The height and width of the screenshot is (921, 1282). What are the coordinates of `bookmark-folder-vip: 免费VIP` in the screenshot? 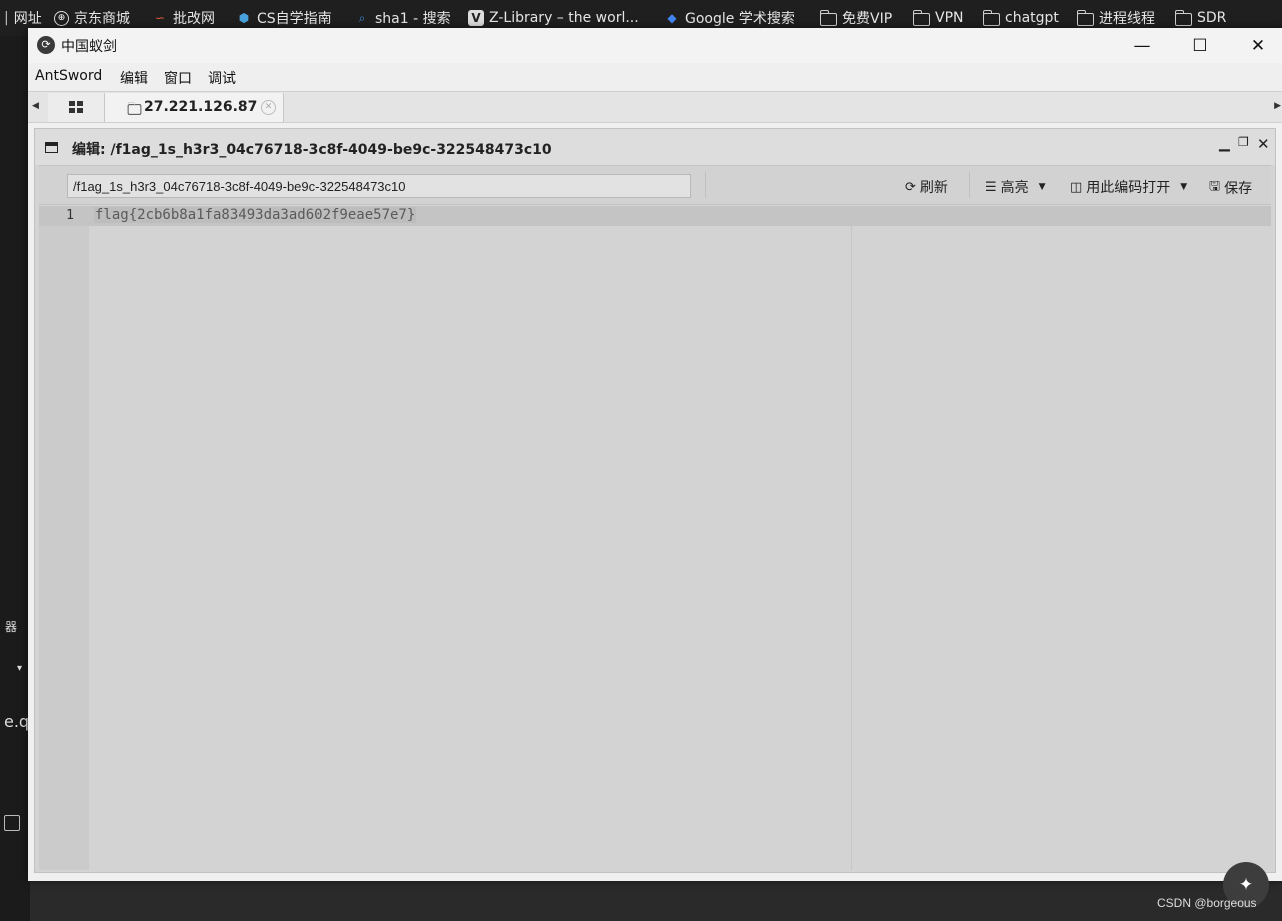 It's located at (856, 18).